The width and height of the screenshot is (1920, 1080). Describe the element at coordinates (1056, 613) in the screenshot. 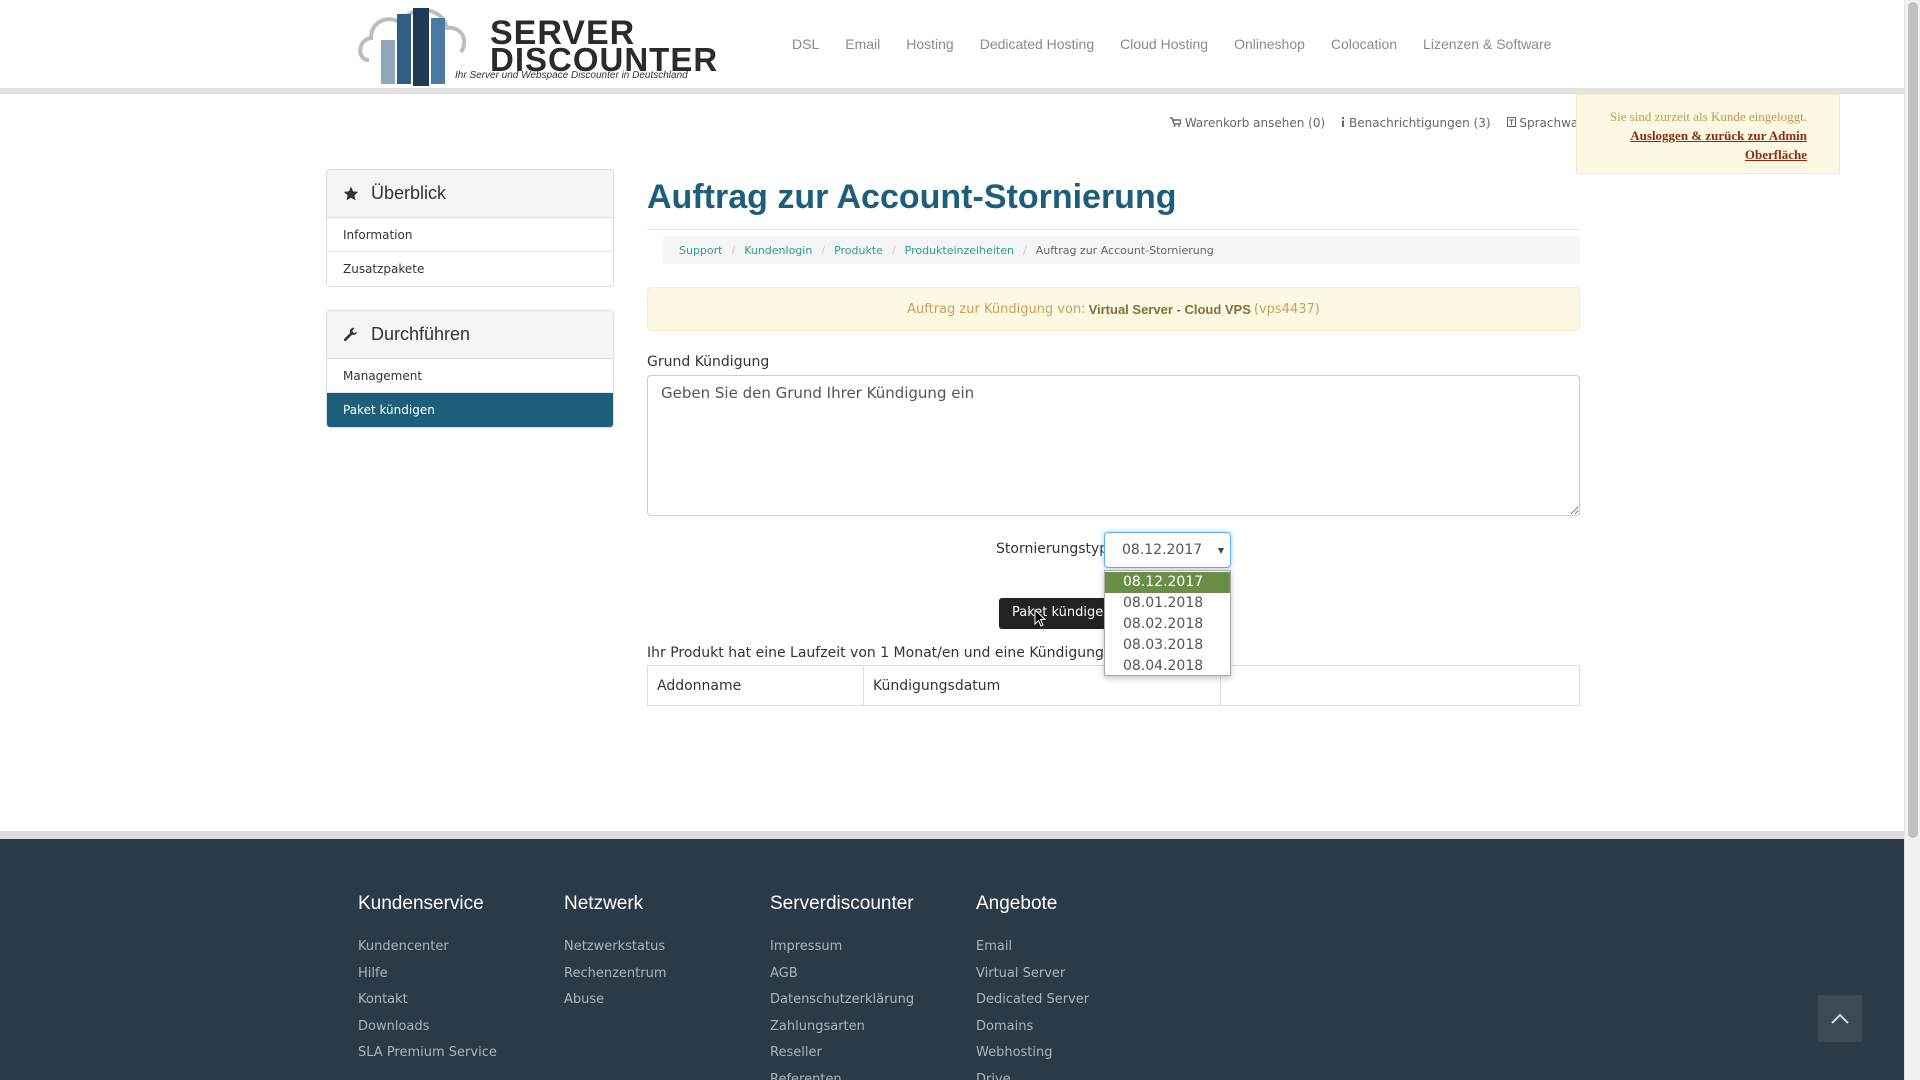

I see `paket-kuendigen-button: Paket kündigen` at that location.